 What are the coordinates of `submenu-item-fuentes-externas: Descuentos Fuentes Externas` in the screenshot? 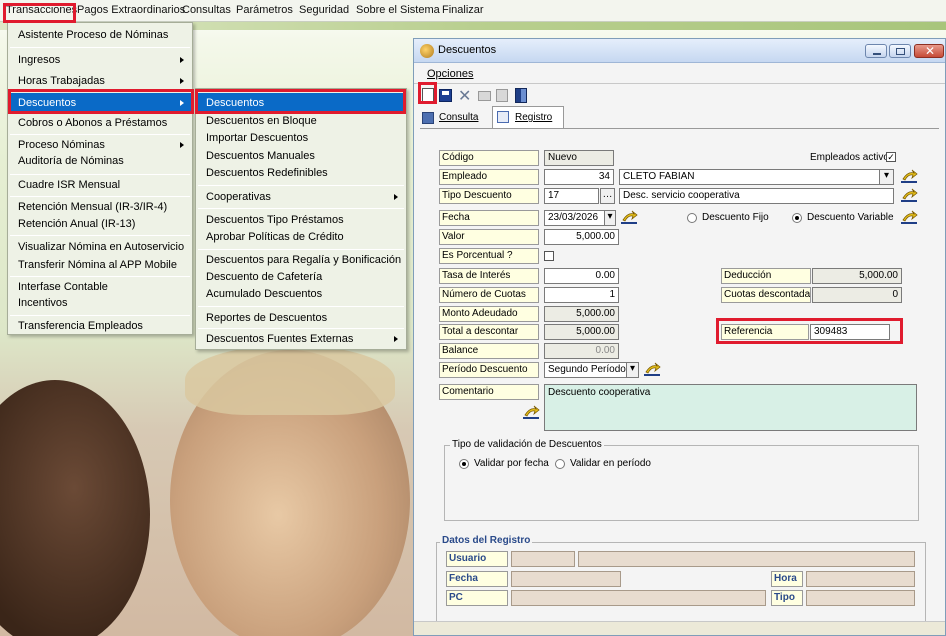 It's located at (301, 339).